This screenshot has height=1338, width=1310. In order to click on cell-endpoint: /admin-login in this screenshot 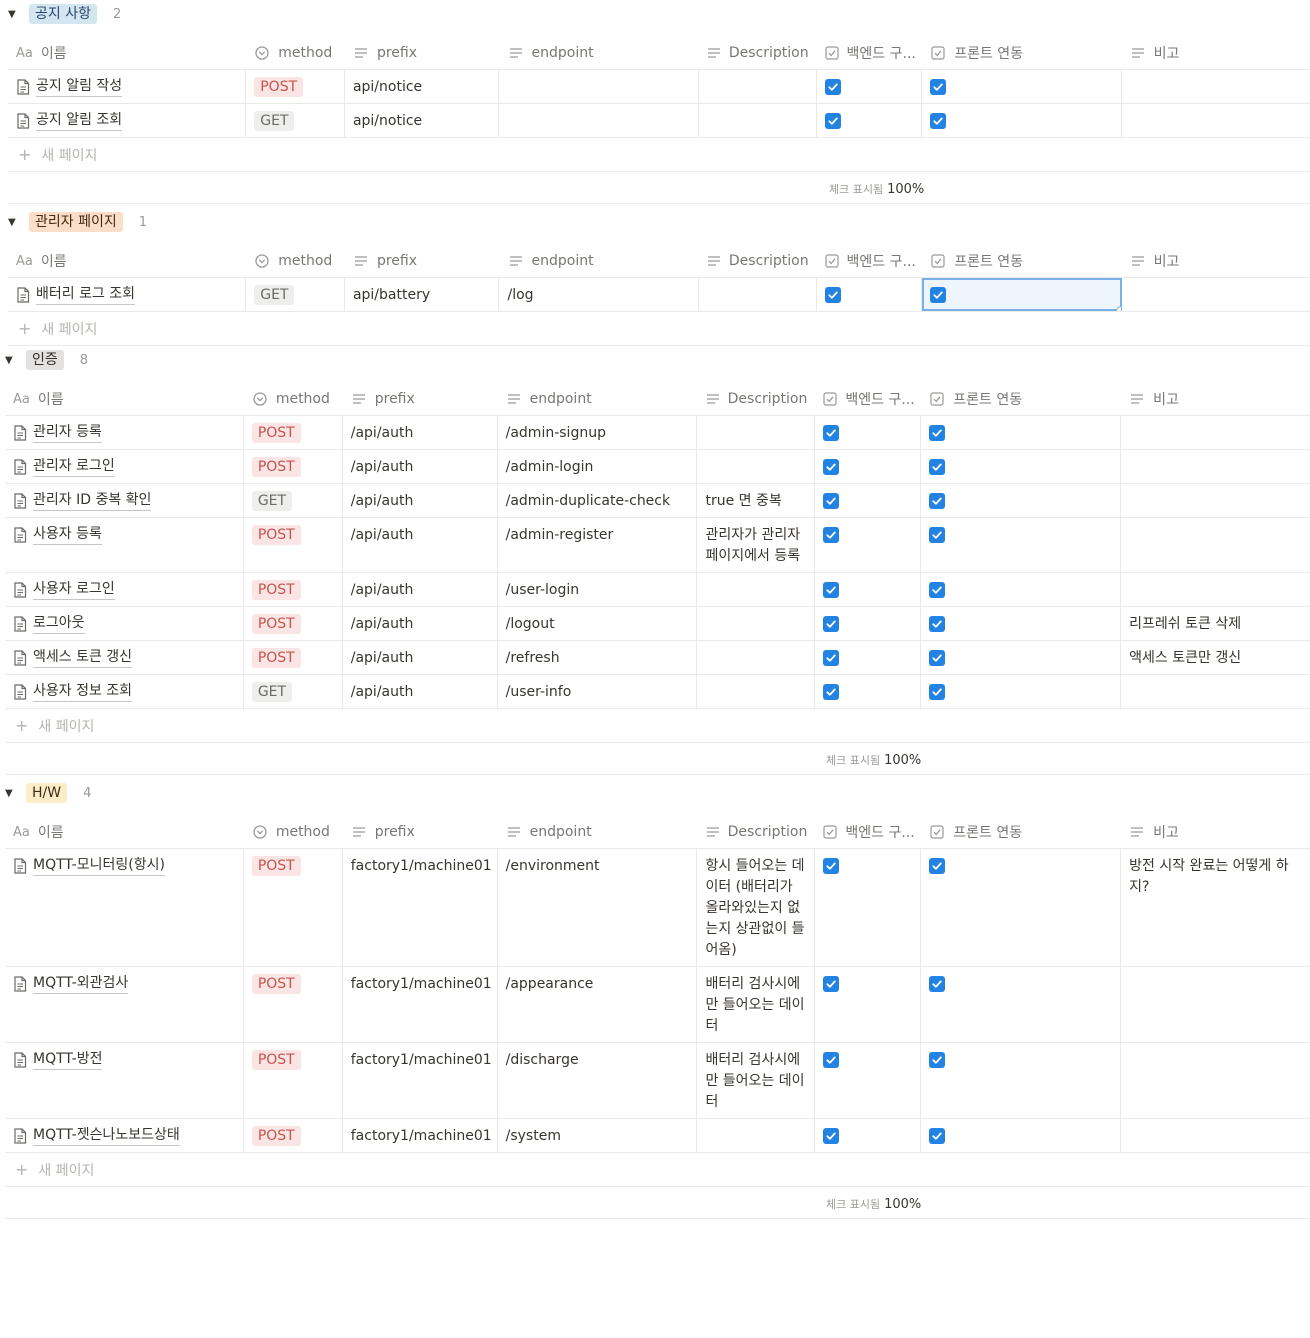, I will do `click(598, 466)`.